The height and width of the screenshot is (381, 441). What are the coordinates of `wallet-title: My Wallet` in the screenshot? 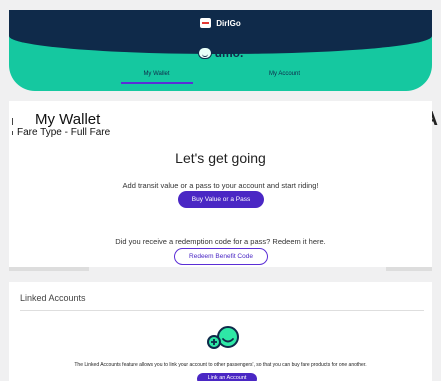 It's located at (68, 119).